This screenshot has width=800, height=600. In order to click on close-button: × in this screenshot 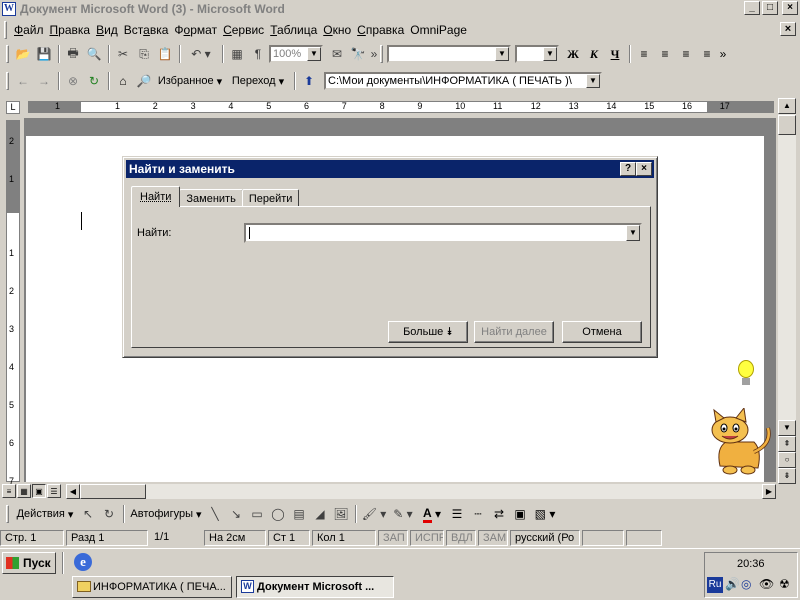, I will do `click(790, 8)`.